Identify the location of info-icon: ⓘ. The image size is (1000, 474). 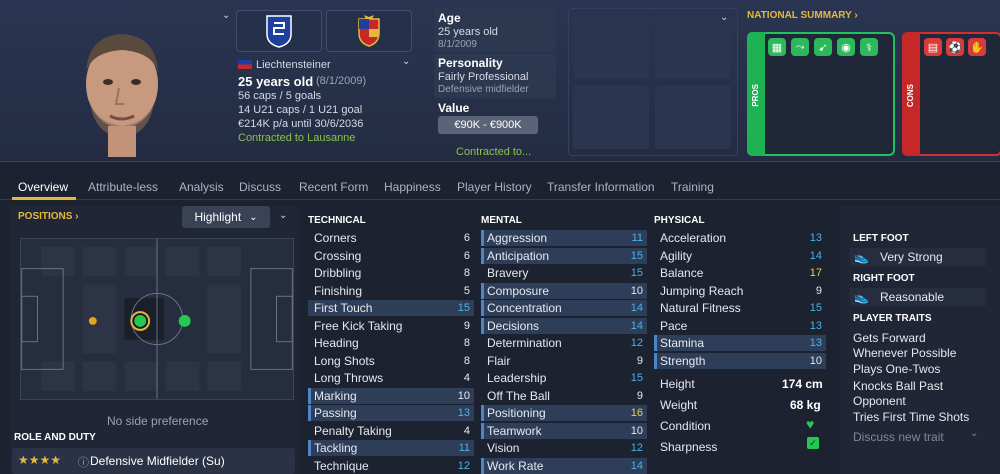
(83, 462).